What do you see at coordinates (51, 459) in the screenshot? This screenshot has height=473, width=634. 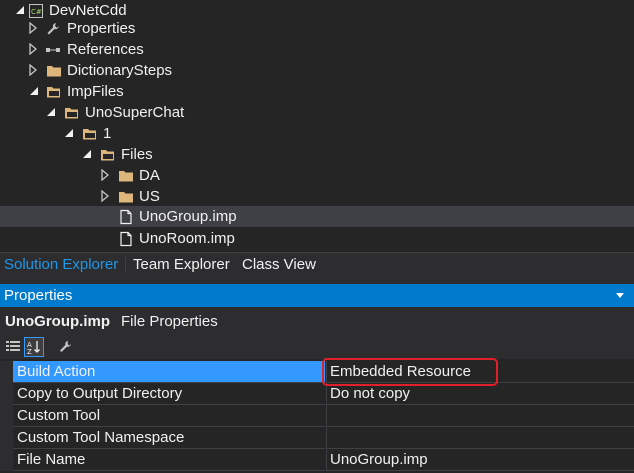 I see `property-name: File Name` at bounding box center [51, 459].